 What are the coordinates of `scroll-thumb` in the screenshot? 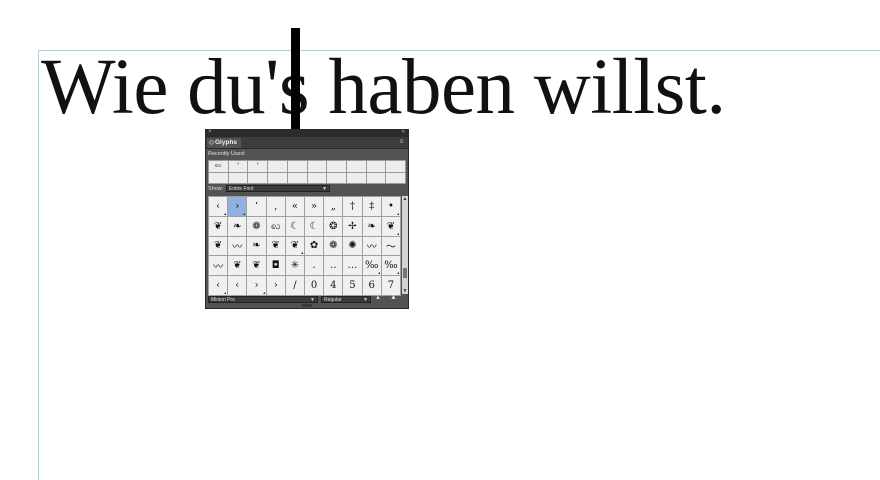 It's located at (405, 273).